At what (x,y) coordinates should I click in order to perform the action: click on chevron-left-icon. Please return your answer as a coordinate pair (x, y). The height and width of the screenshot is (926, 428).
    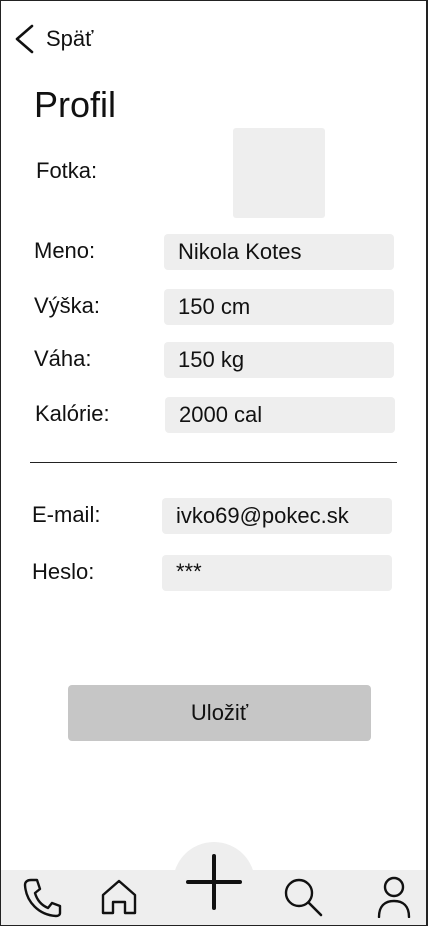
    Looking at the image, I should click on (24, 39).